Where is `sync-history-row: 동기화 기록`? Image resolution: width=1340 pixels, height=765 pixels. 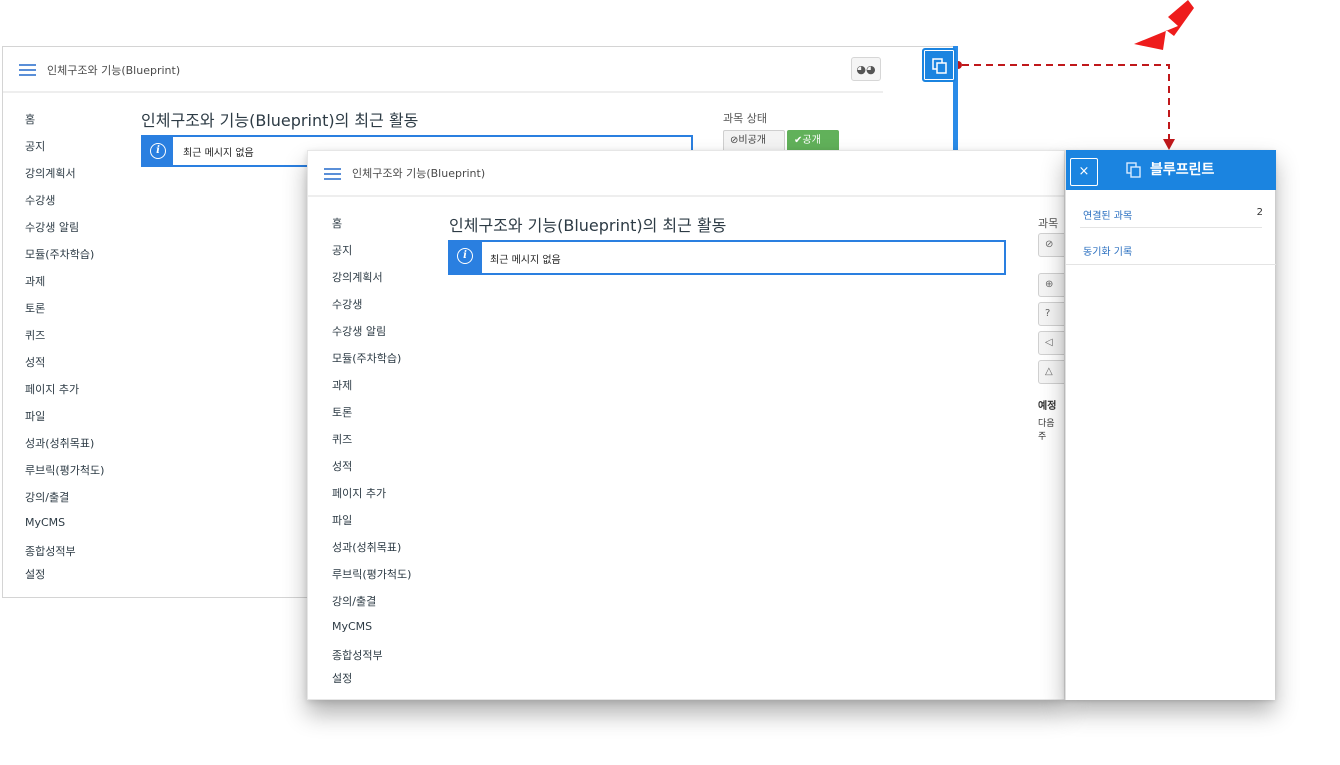 sync-history-row: 동기화 기록 is located at coordinates (1171, 248).